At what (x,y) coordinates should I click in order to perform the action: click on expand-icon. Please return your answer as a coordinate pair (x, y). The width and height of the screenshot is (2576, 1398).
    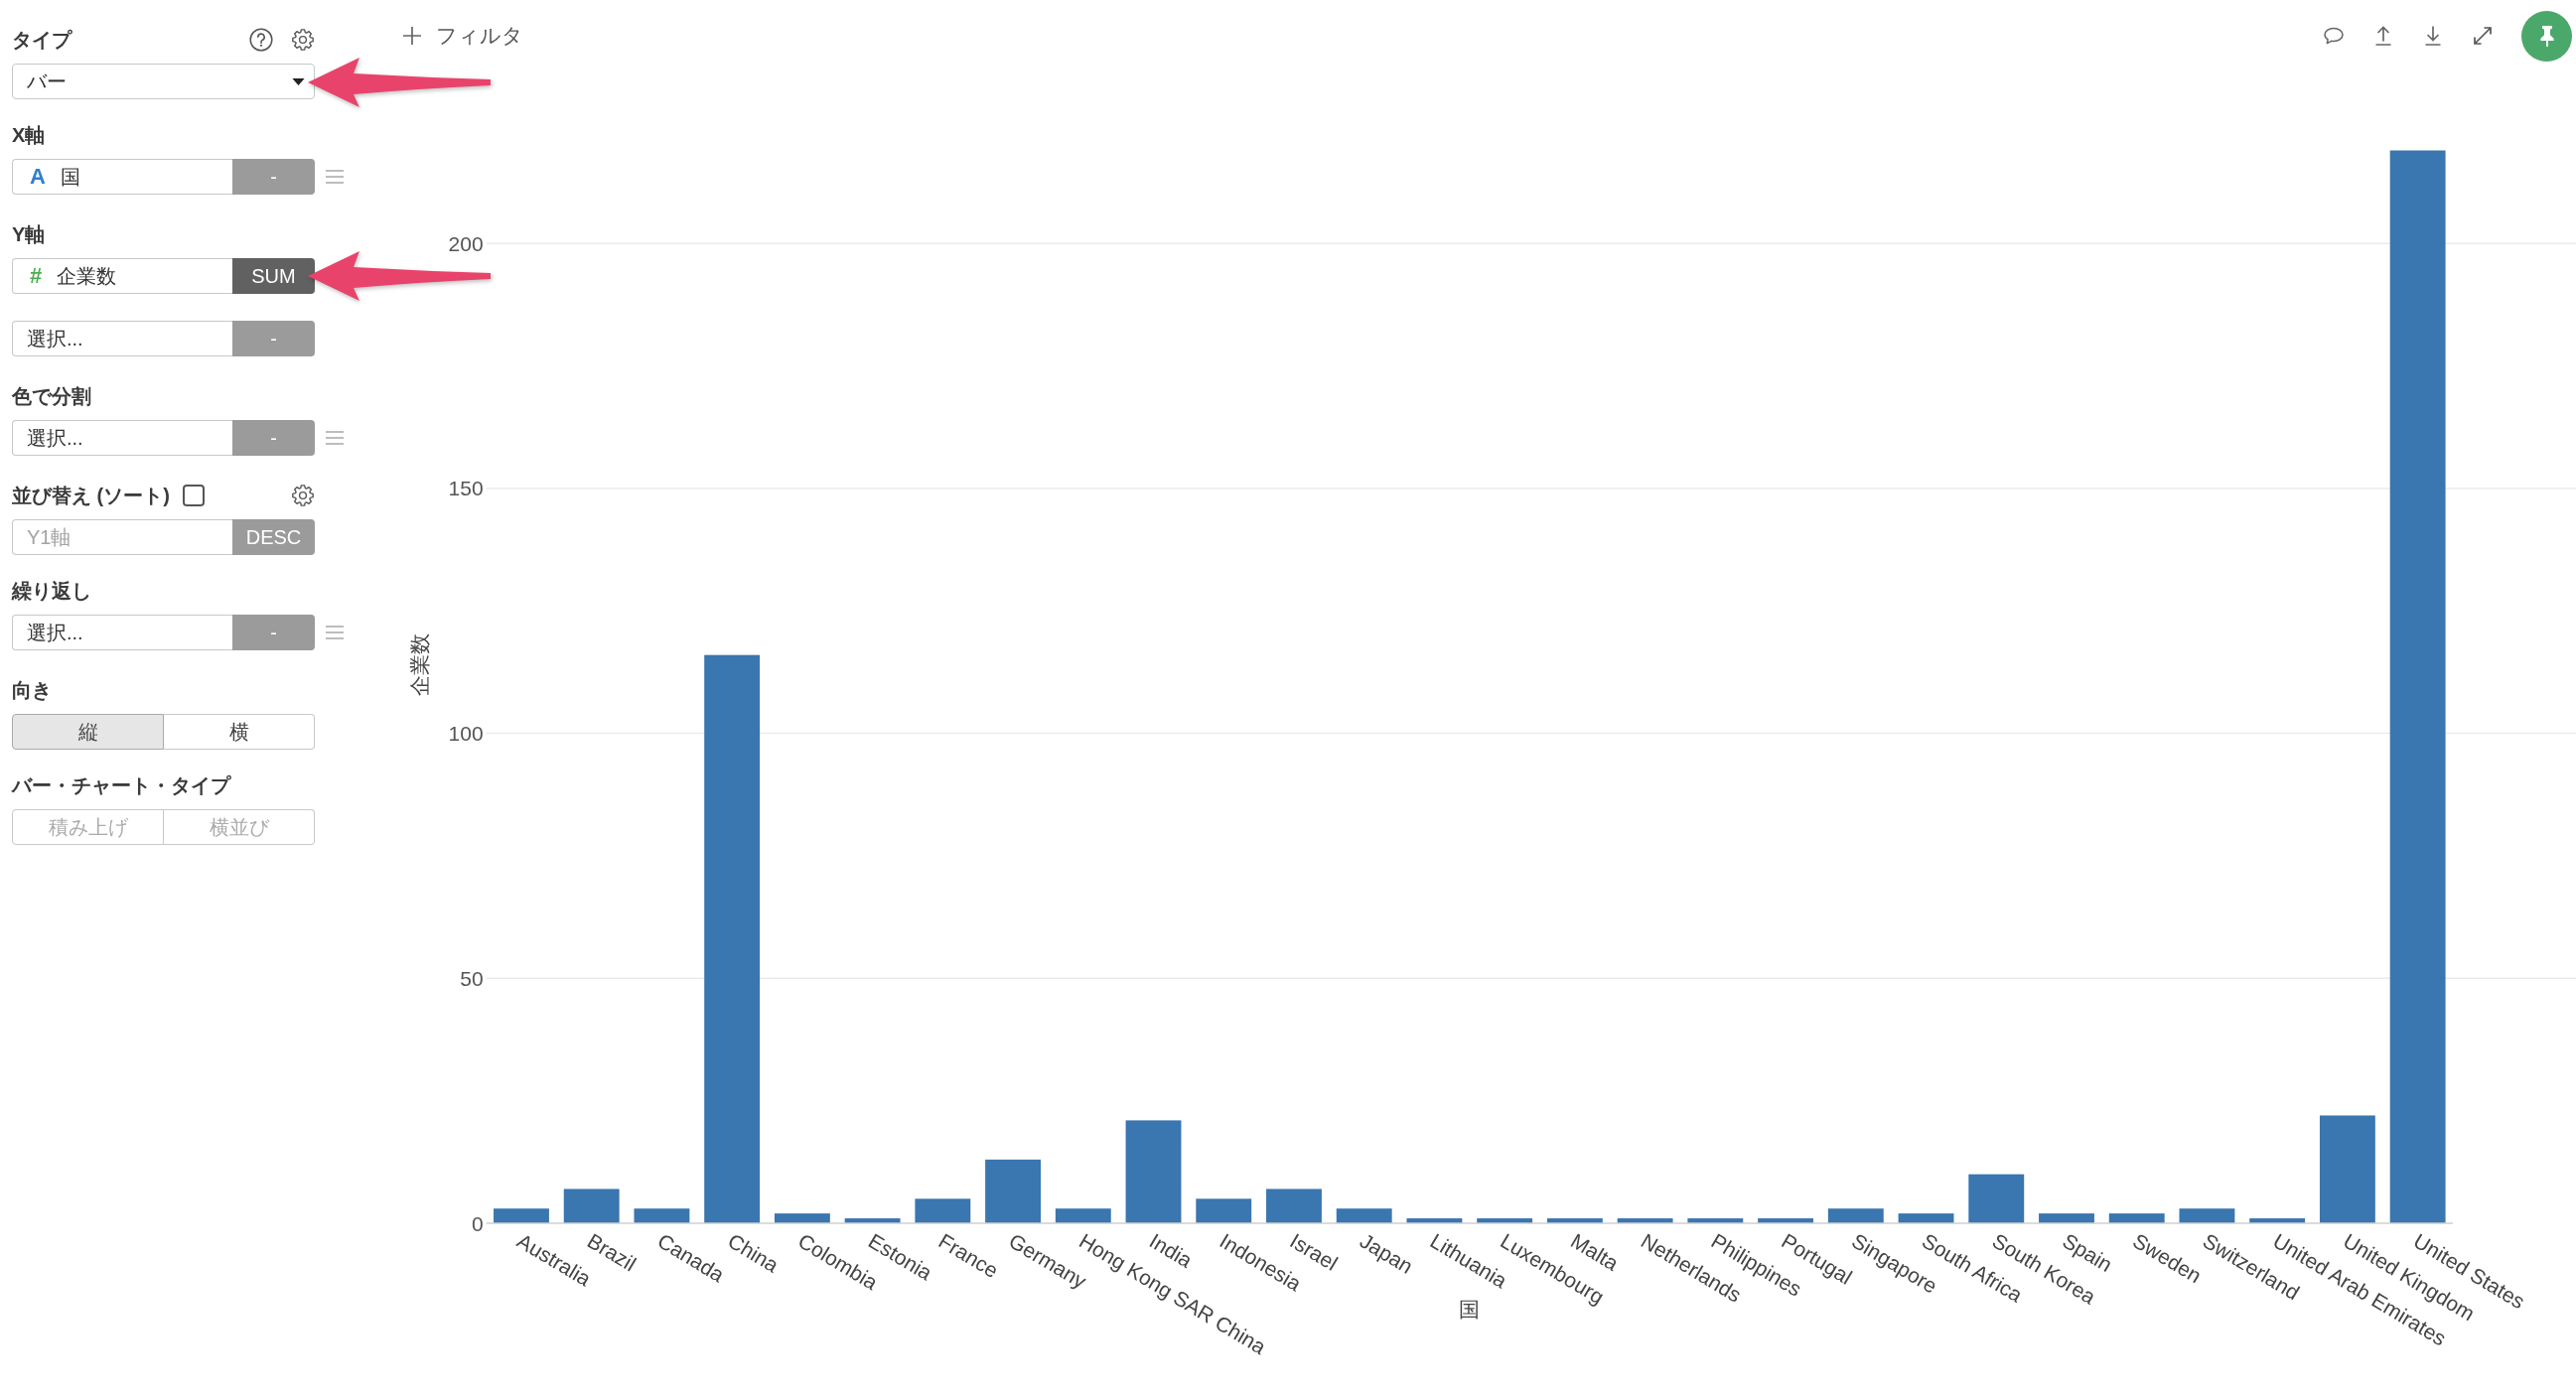
    Looking at the image, I should click on (2483, 36).